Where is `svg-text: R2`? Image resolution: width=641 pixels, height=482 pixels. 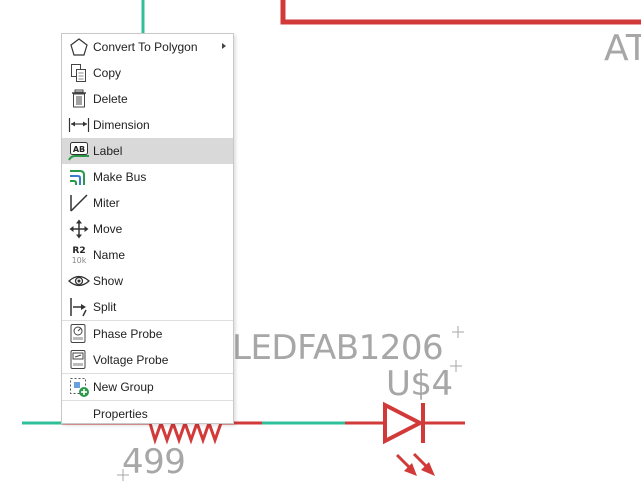 svg-text: R2 is located at coordinates (78, 251).